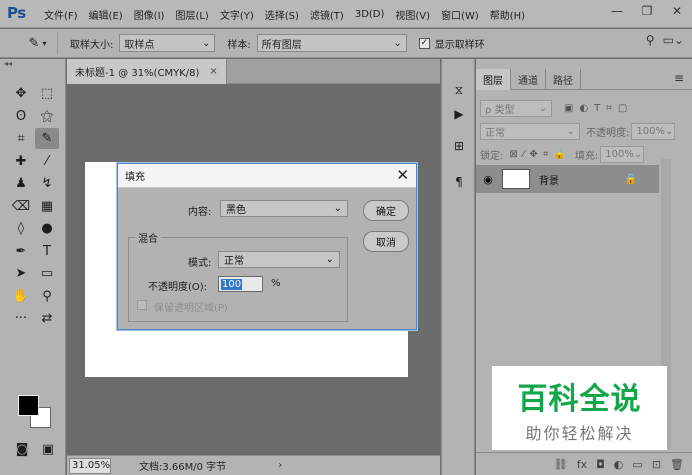  I want to click on photoshop-logo: Ps, so click(16, 13).